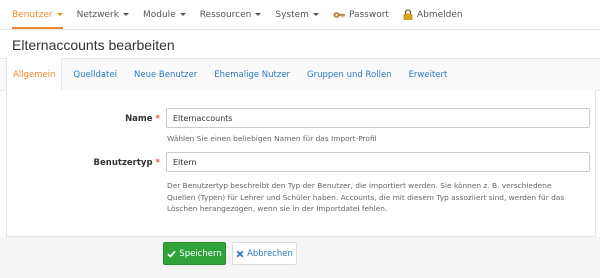 The width and height of the screenshot is (600, 278). I want to click on tab-allgemein: Allgemein, so click(34, 74).